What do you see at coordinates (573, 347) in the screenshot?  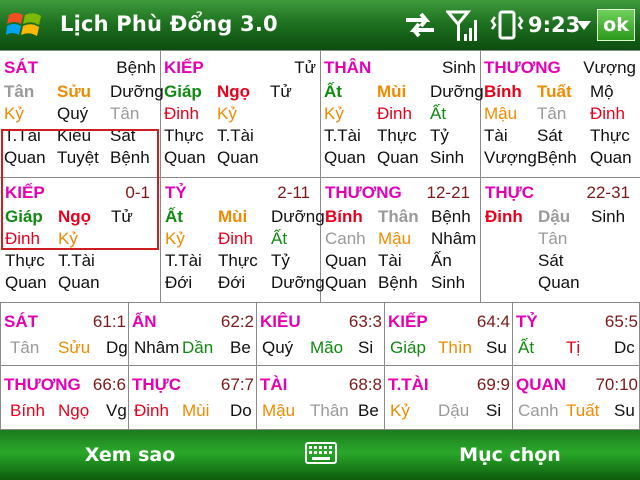 I see `cell-text: Tị` at bounding box center [573, 347].